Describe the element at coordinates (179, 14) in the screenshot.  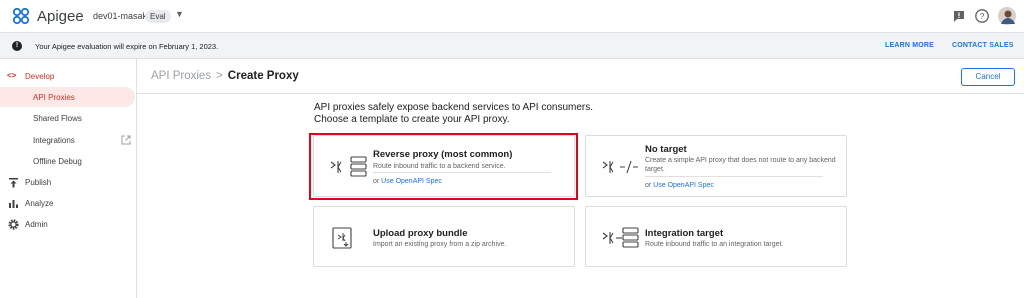
I see `chevron-down-icon: ▼` at that location.